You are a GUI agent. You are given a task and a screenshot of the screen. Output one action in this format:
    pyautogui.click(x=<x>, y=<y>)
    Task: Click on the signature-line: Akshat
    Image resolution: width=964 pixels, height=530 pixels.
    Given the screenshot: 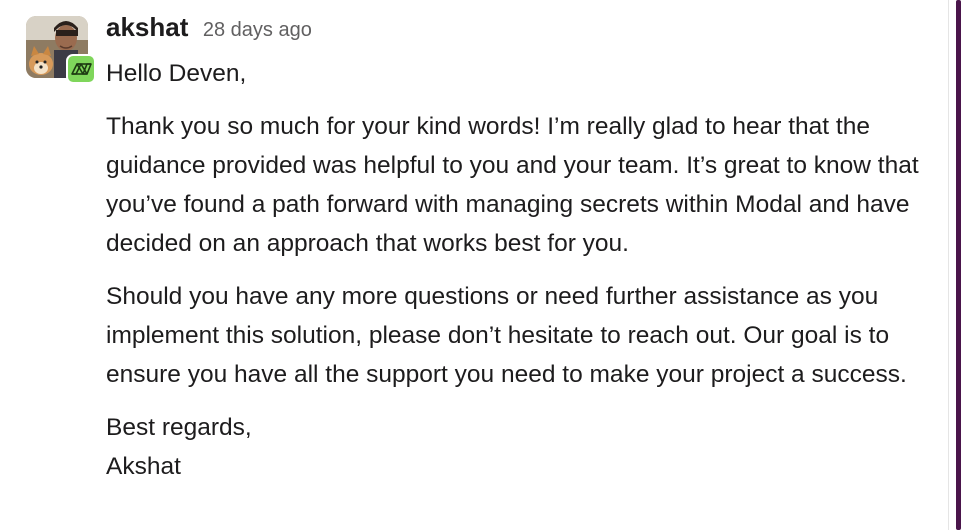 What is the action you would take?
    pyautogui.click(x=143, y=466)
    